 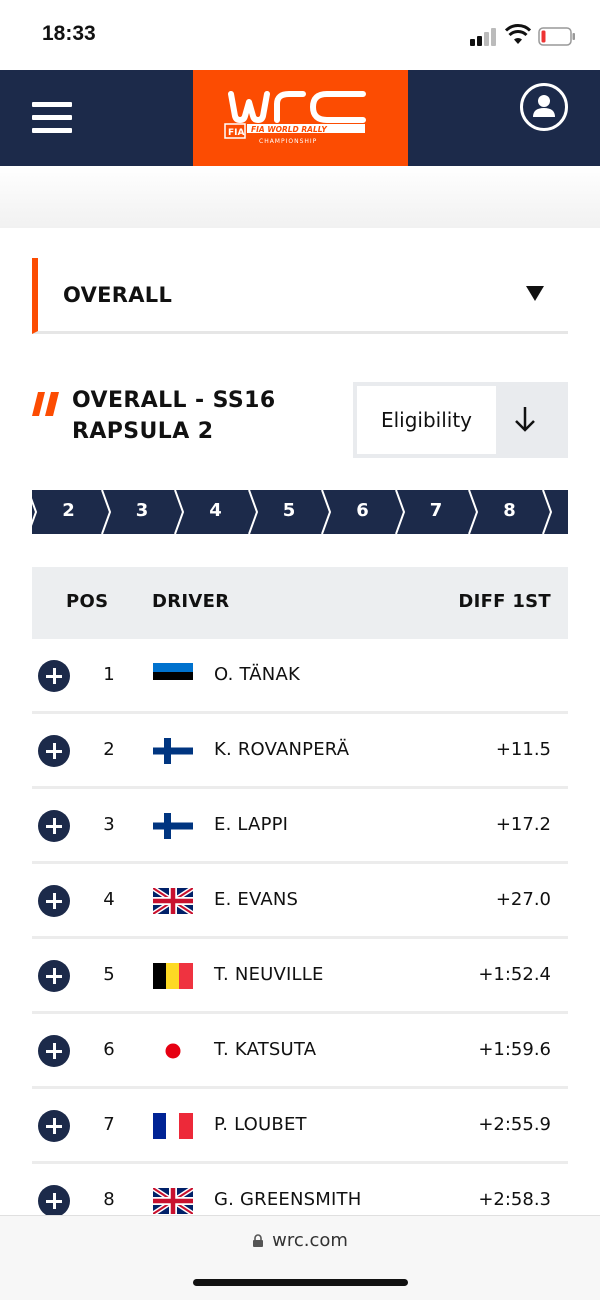 I want to click on address-bar: wrc.com, so click(x=300, y=1240).